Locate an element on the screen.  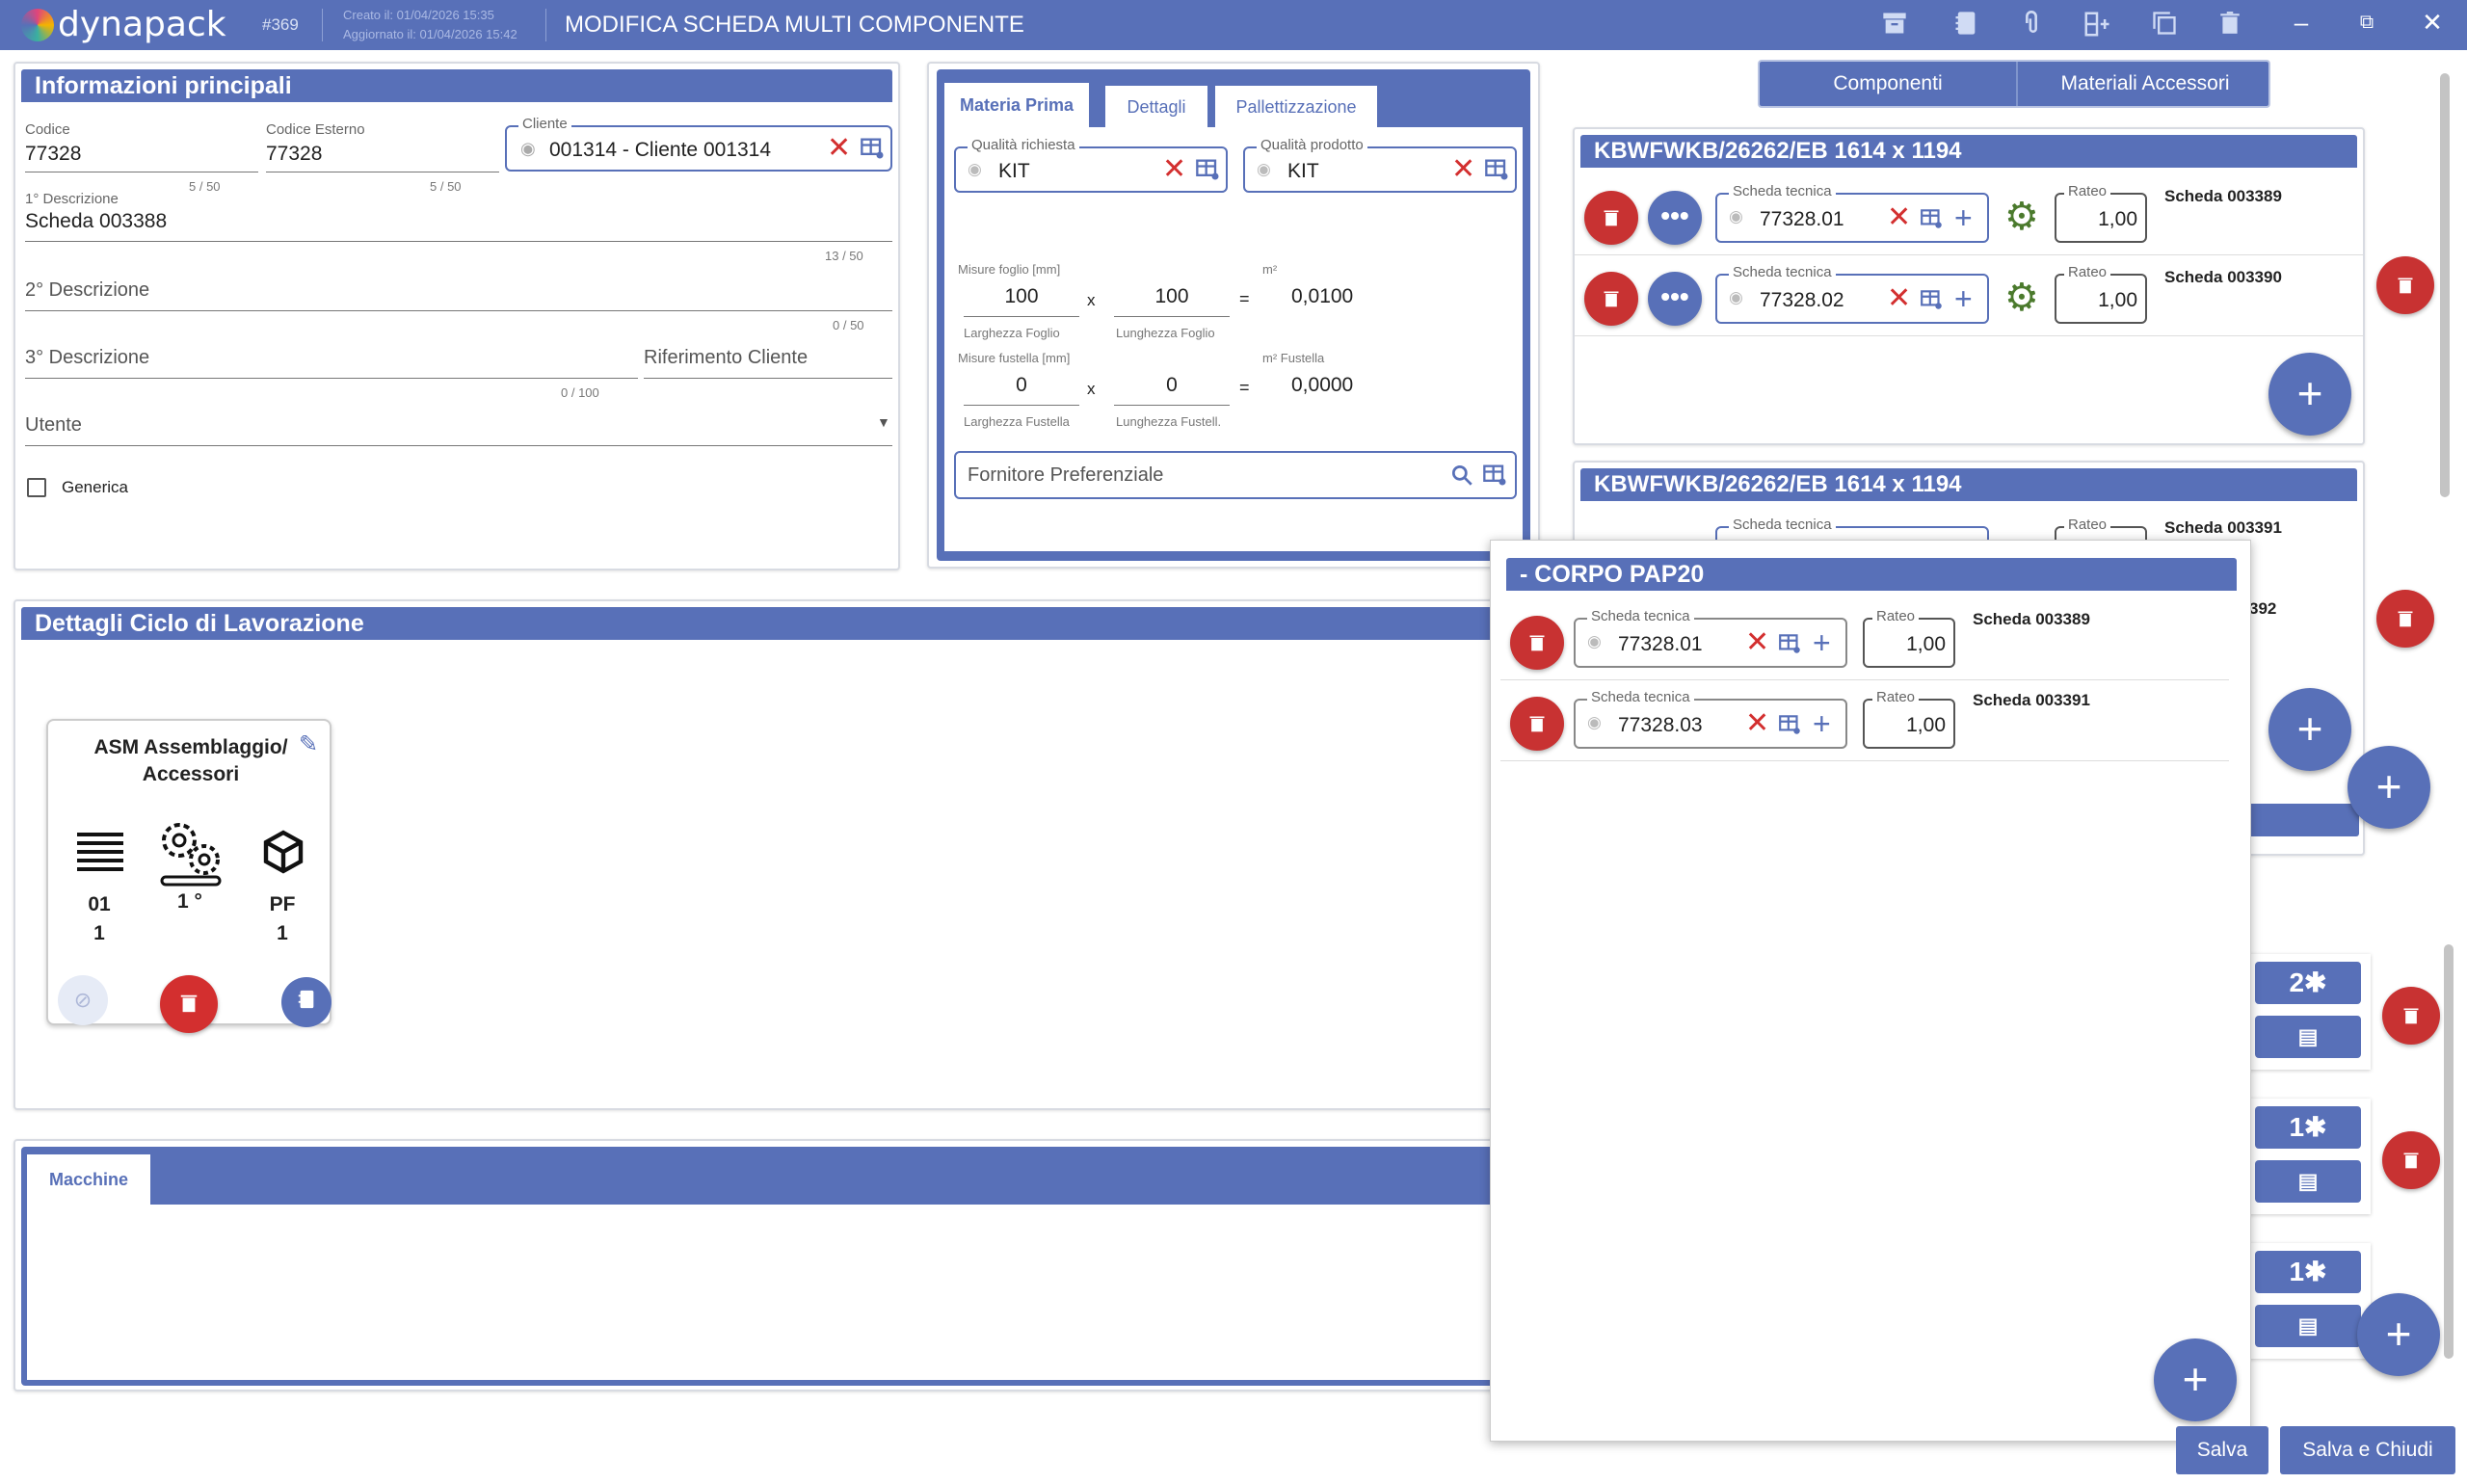
tab-componenti: Componenti is located at coordinates (1888, 84).